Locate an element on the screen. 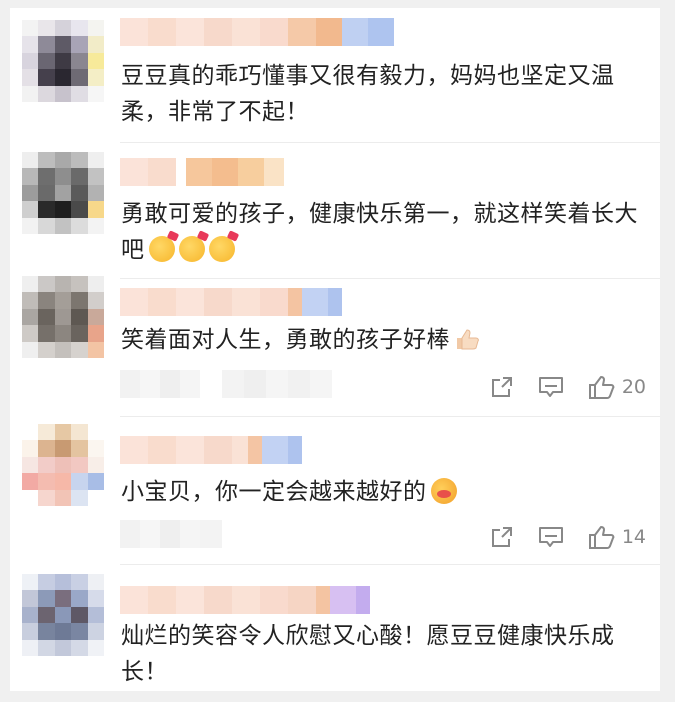 The width and height of the screenshot is (675, 702). like-button: 20 is located at coordinates (617, 387).